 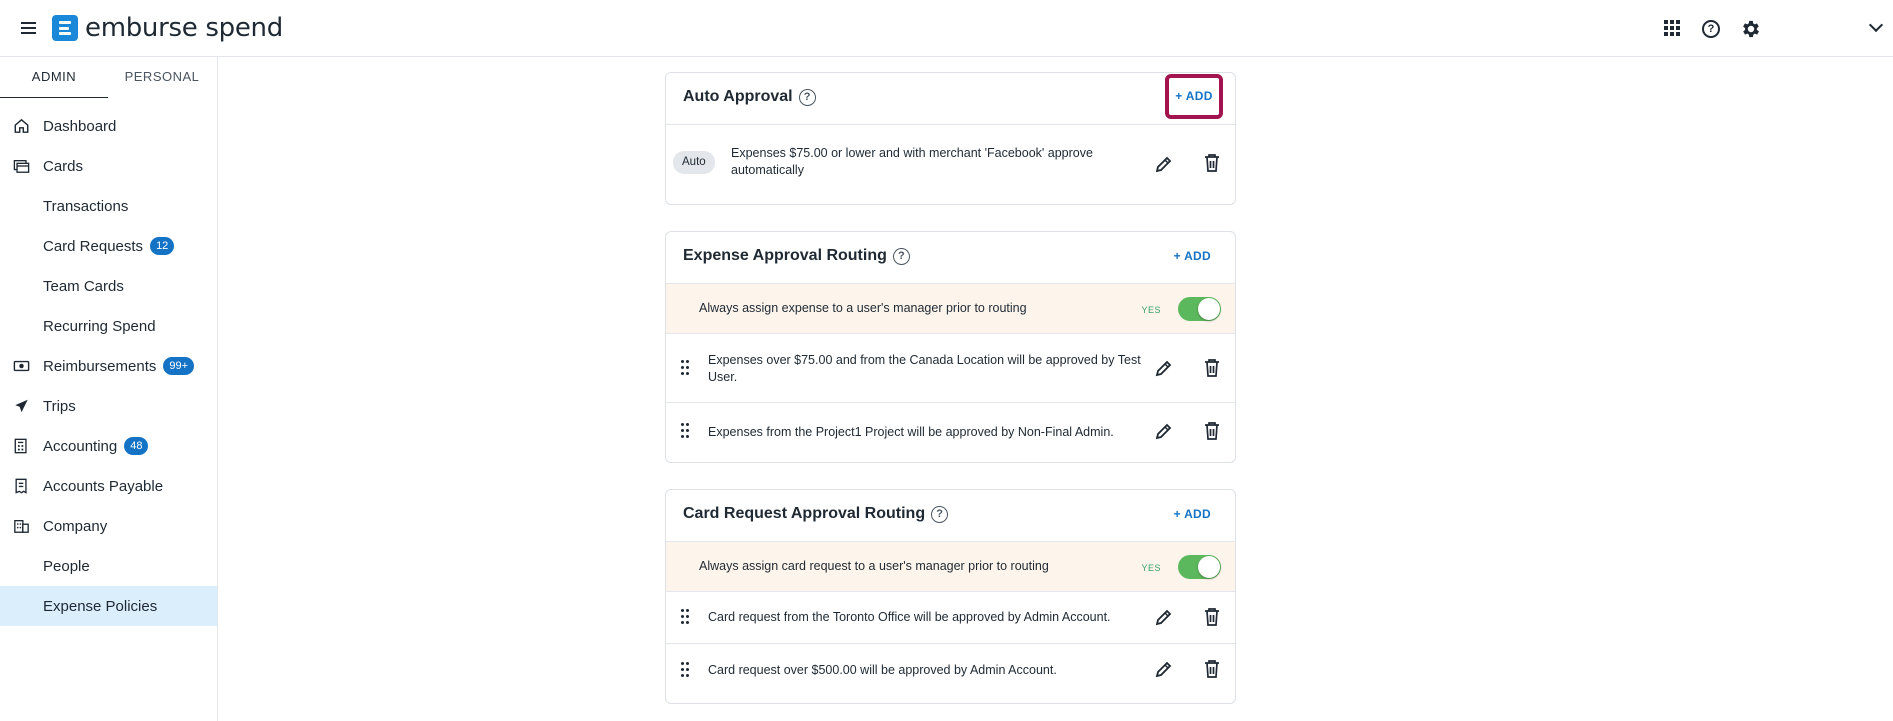 I want to click on sidebar-item-expense-policies: Expense Policies, so click(x=108, y=606).